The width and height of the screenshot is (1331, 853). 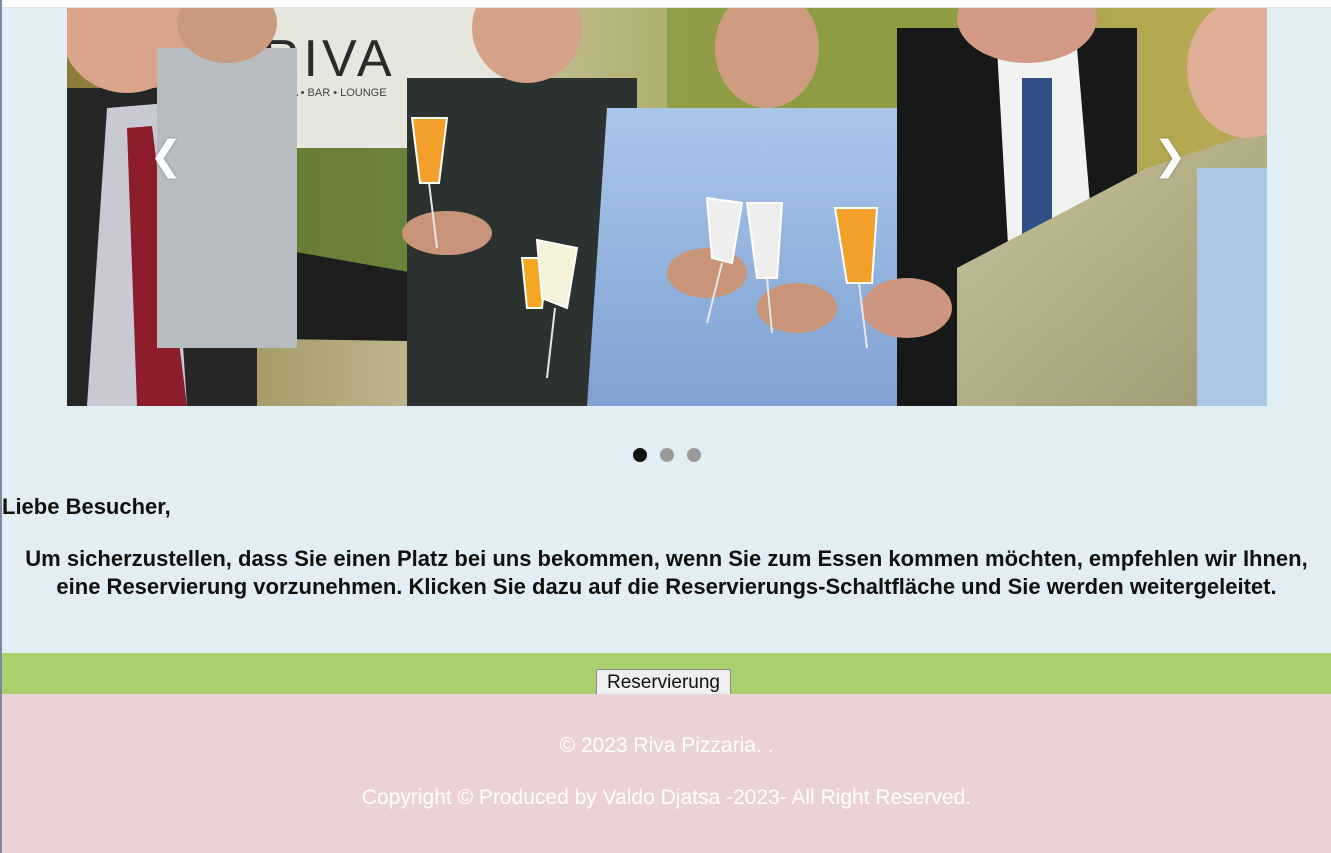 I want to click on reservation-button: Reservierung, so click(x=663, y=682).